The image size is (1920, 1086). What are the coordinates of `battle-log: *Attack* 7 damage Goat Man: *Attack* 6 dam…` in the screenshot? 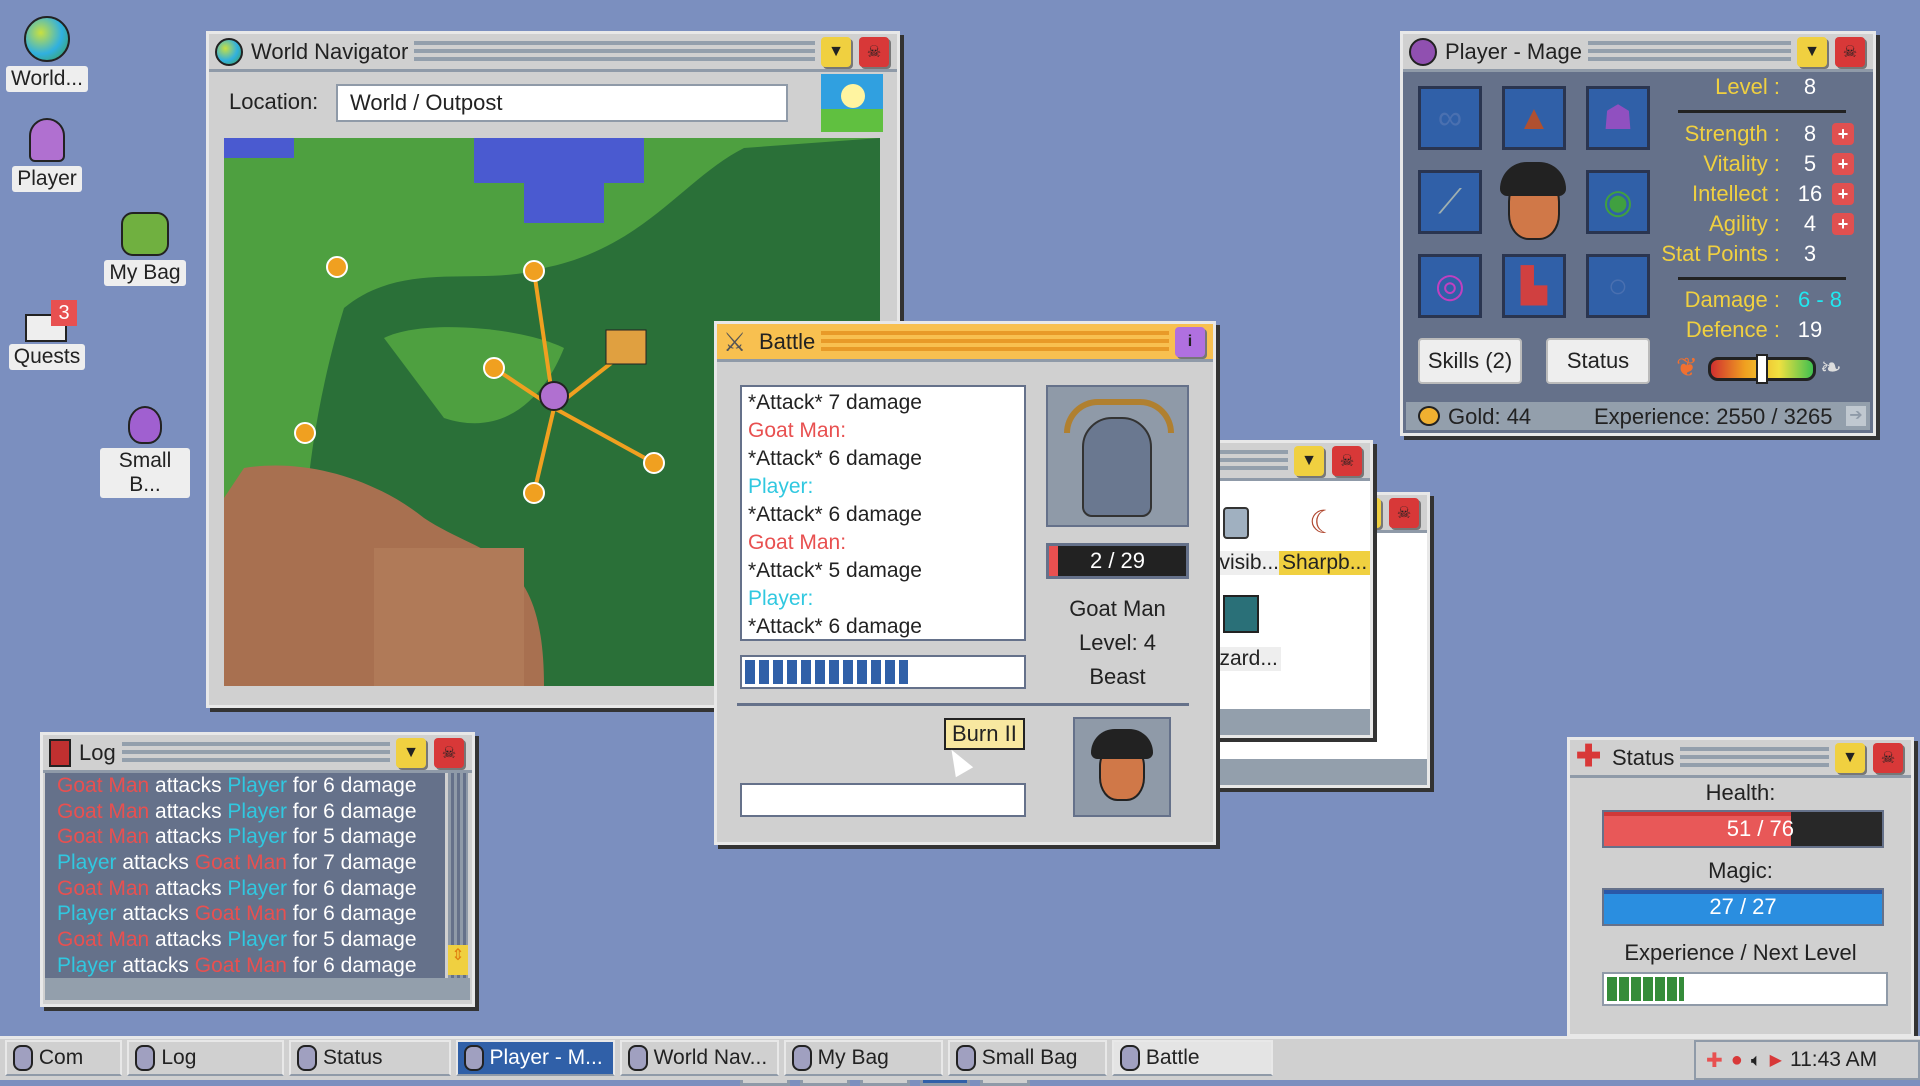 It's located at (883, 513).